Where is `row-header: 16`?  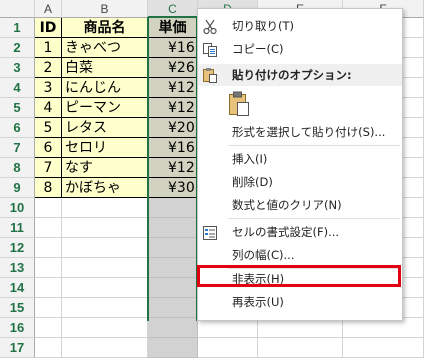
row-header: 16 is located at coordinates (17, 328).